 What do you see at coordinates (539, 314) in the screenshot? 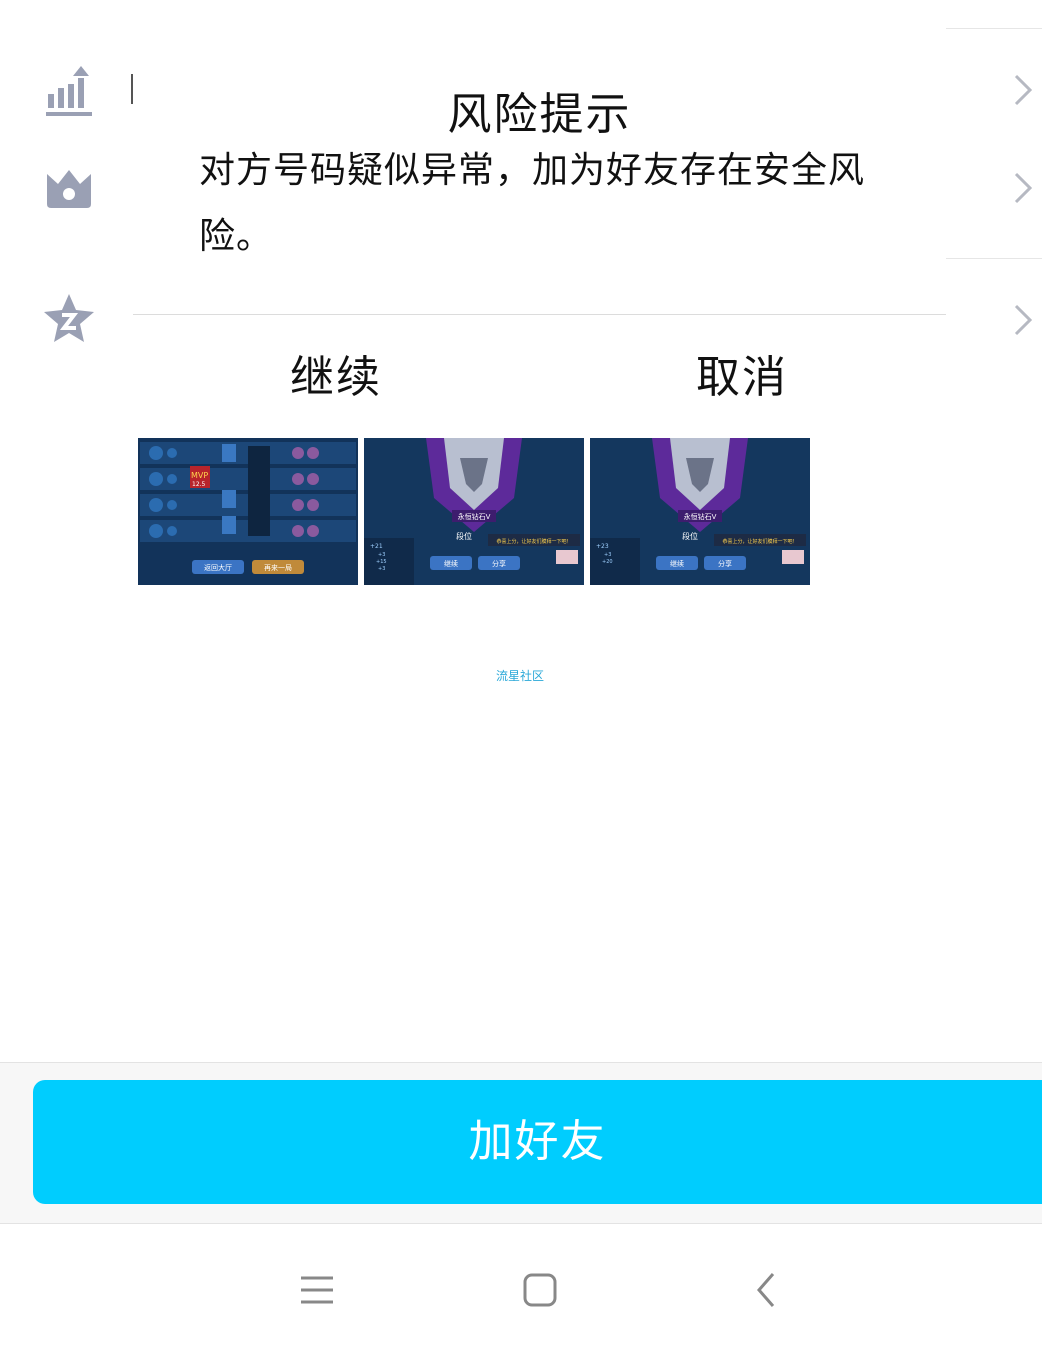
I see `dialog-divider` at bounding box center [539, 314].